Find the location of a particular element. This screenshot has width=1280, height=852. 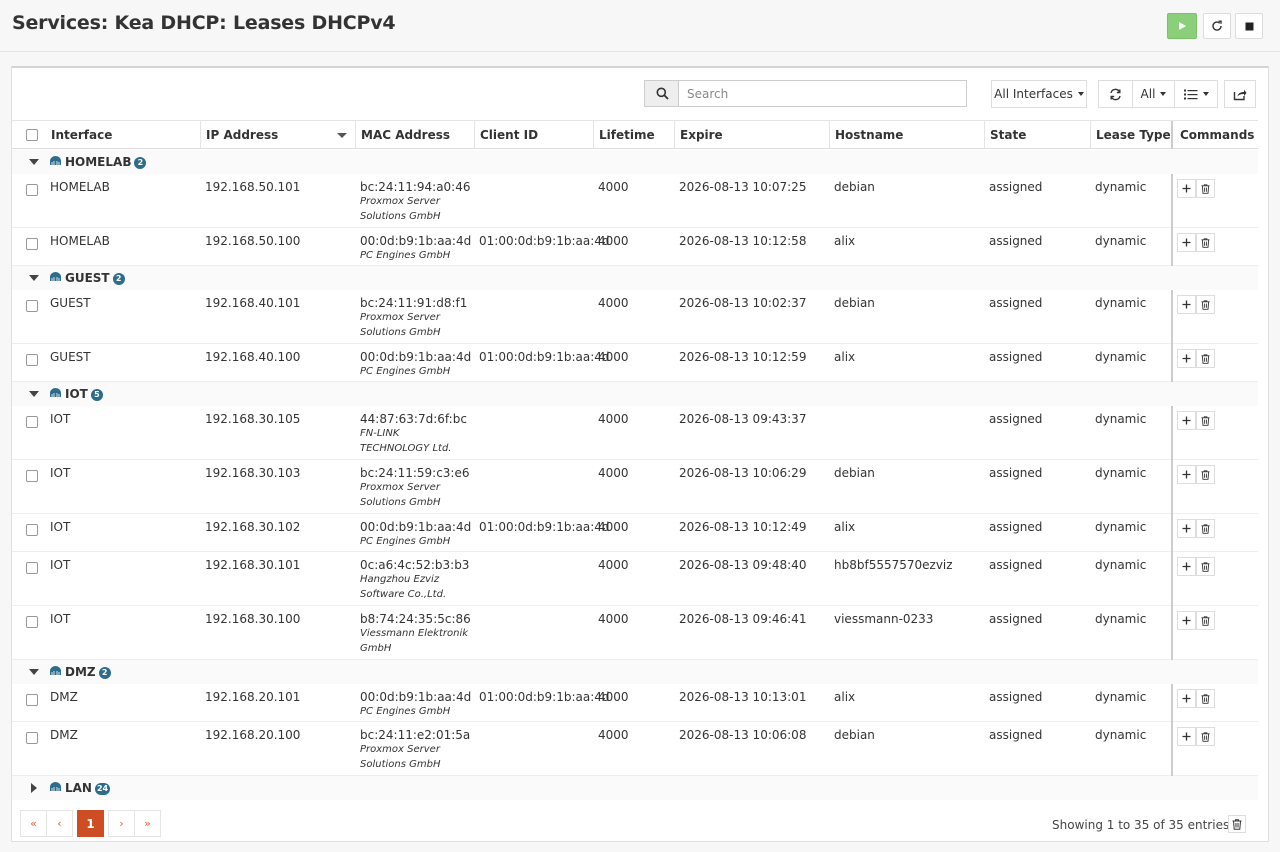

last-page-button: » is located at coordinates (147, 823).